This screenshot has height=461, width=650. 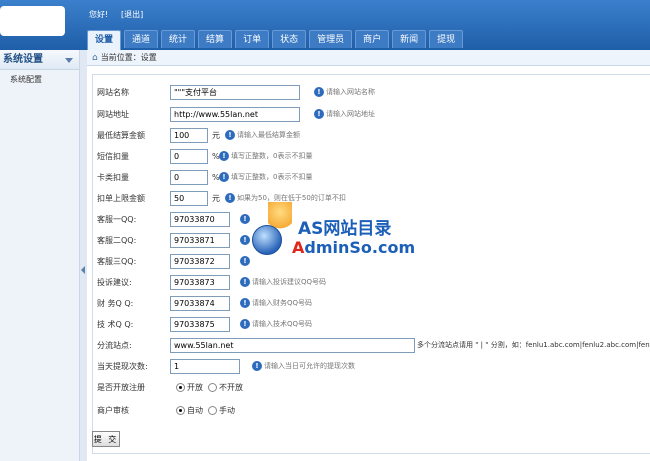 What do you see at coordinates (446, 39) in the screenshot?
I see `tab-withdraw: 提现` at bounding box center [446, 39].